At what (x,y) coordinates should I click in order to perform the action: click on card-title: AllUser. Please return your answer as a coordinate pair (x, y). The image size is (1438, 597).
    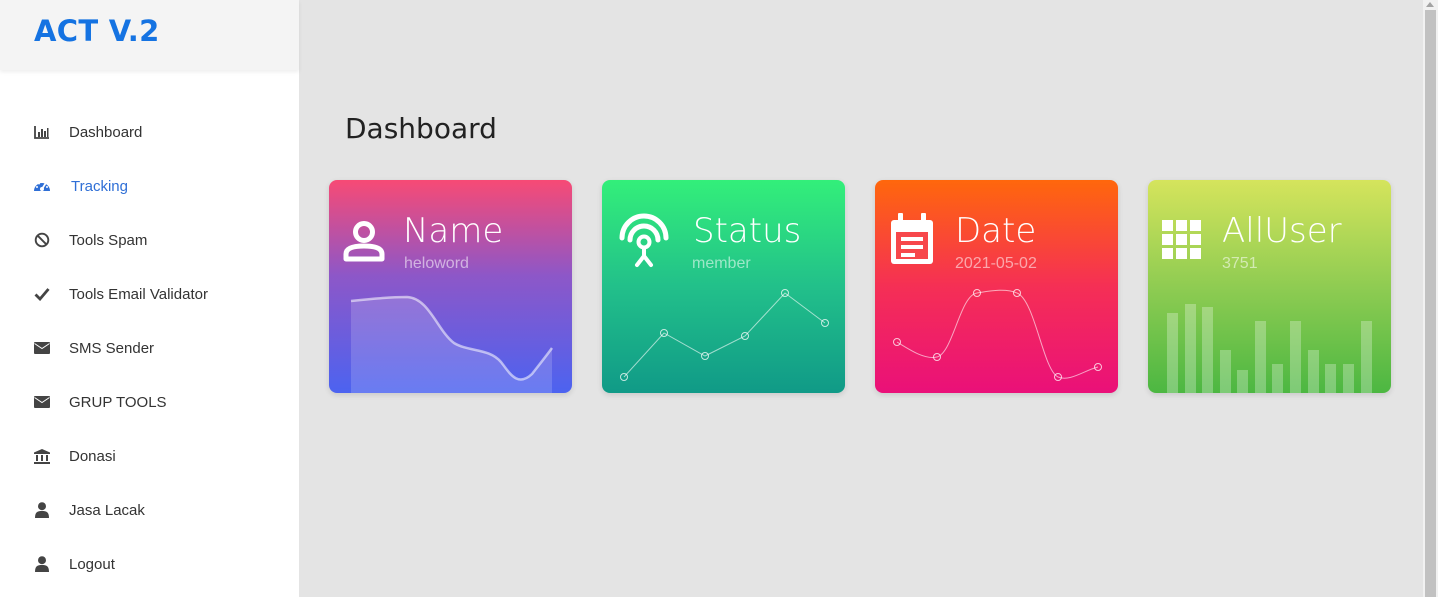
    Looking at the image, I should click on (1282, 231).